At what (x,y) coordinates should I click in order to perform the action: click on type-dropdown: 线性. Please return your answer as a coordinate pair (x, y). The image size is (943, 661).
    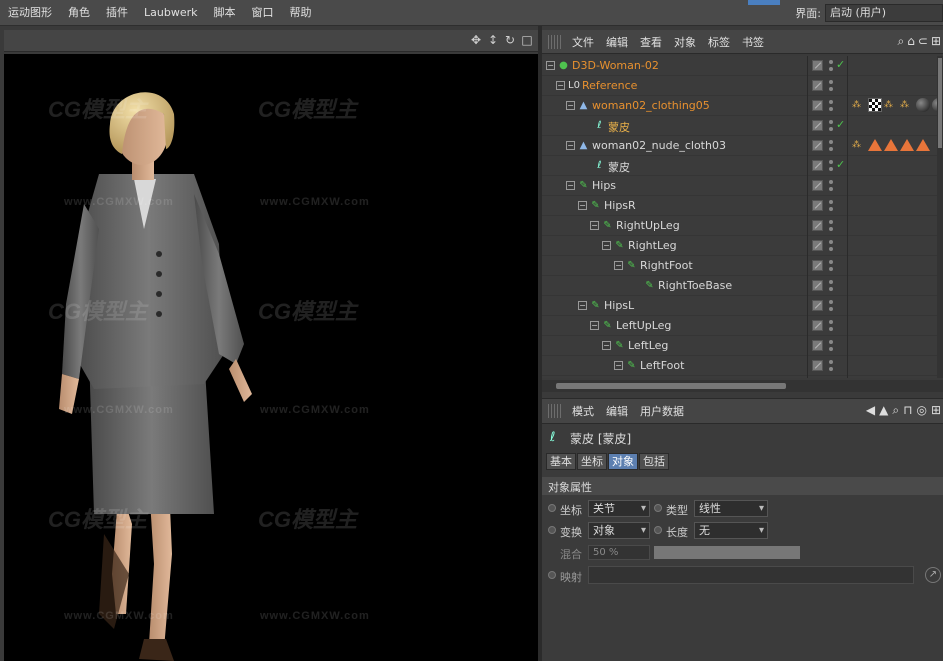
    Looking at the image, I should click on (731, 508).